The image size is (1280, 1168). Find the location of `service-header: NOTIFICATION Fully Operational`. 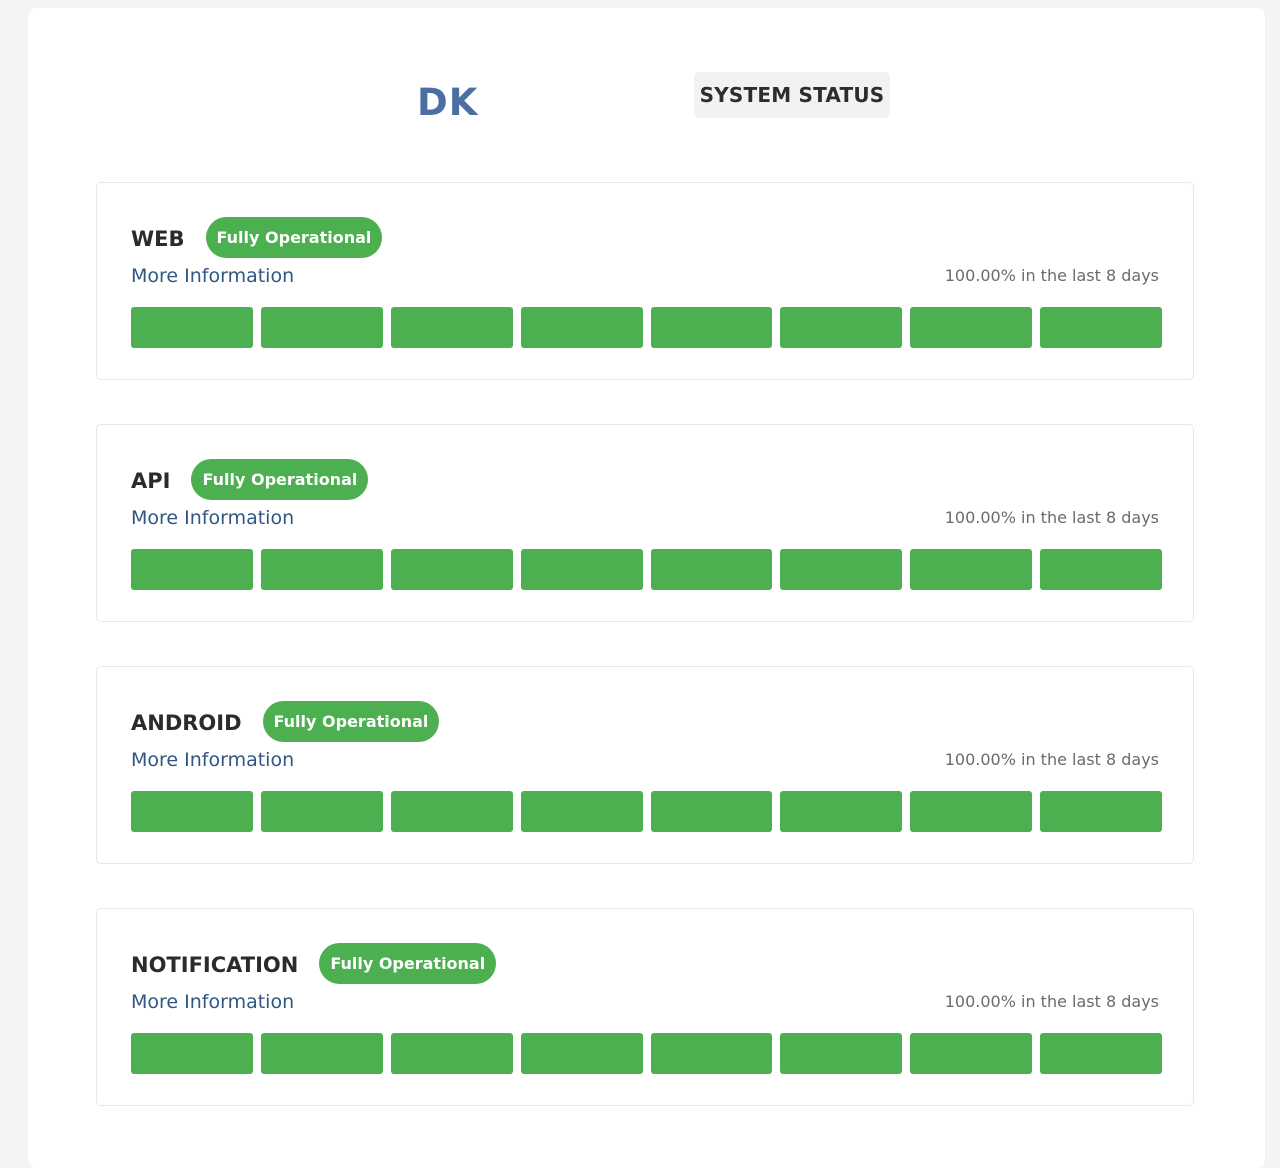

service-header: NOTIFICATION Fully Operational is located at coordinates (314, 963).